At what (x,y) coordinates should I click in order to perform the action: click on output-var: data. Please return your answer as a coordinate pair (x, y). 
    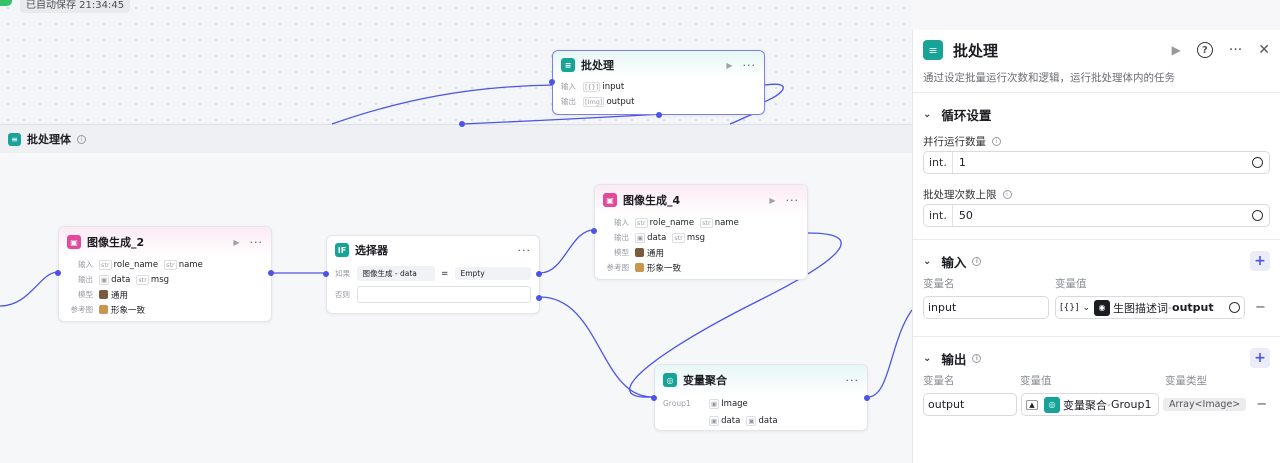
    Looking at the image, I should click on (657, 237).